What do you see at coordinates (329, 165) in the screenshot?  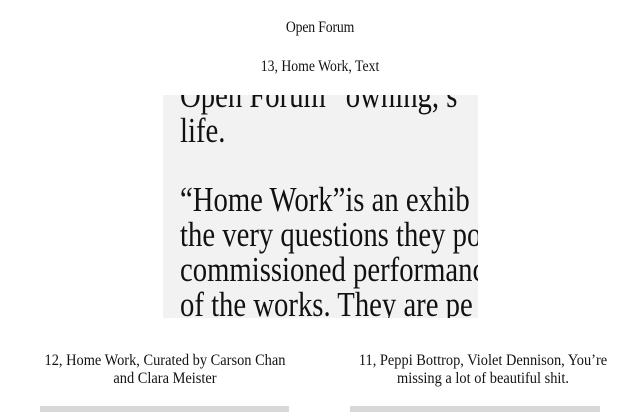 I see `preview-line-gap` at bounding box center [329, 165].